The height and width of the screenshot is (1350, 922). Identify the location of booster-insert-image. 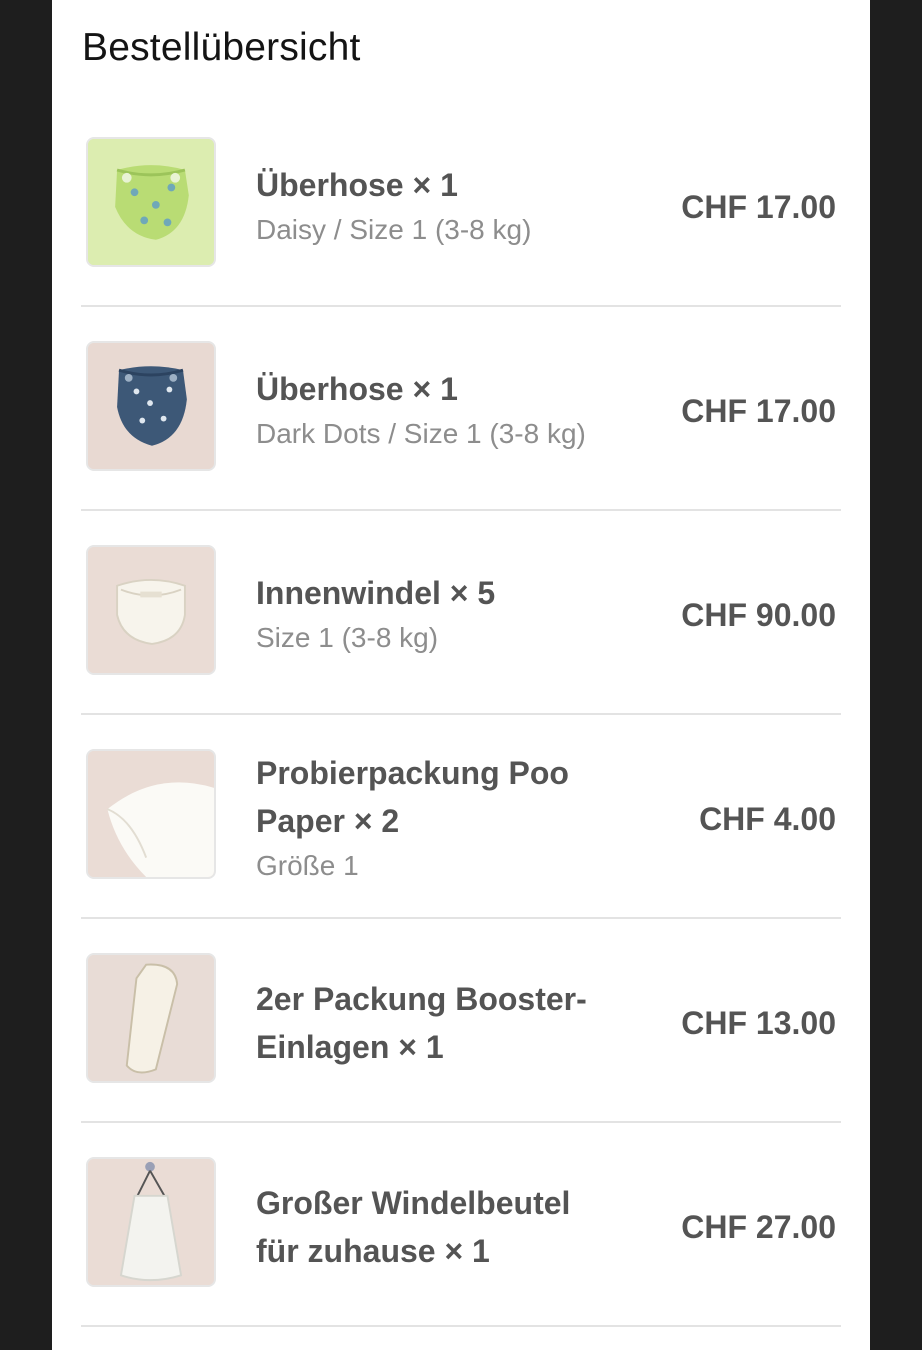
(151, 1018).